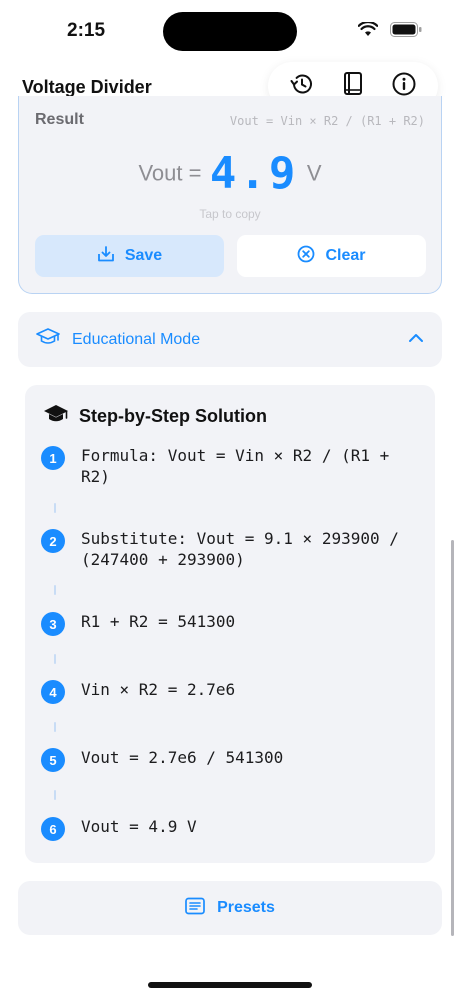 This screenshot has width=460, height=997. I want to click on step-text: Vout = 2.7e6 / 541300, so click(182, 757).